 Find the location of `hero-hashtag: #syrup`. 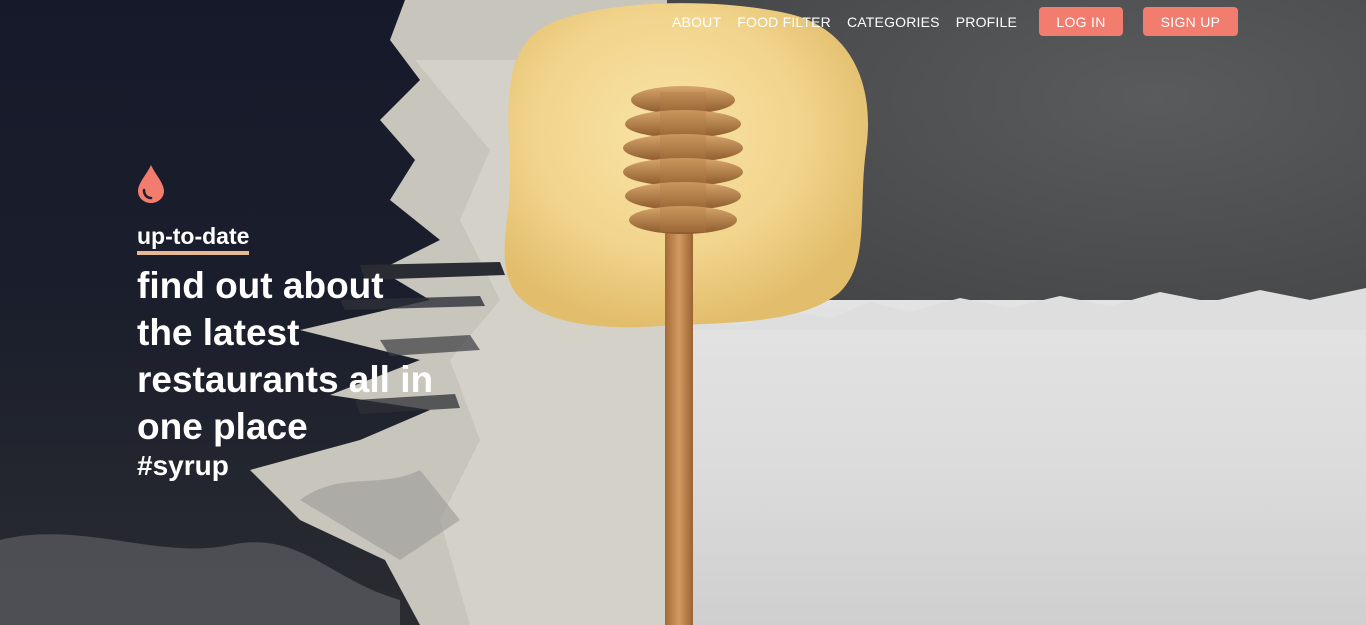

hero-hashtag: #syrup is located at coordinates (183, 465).